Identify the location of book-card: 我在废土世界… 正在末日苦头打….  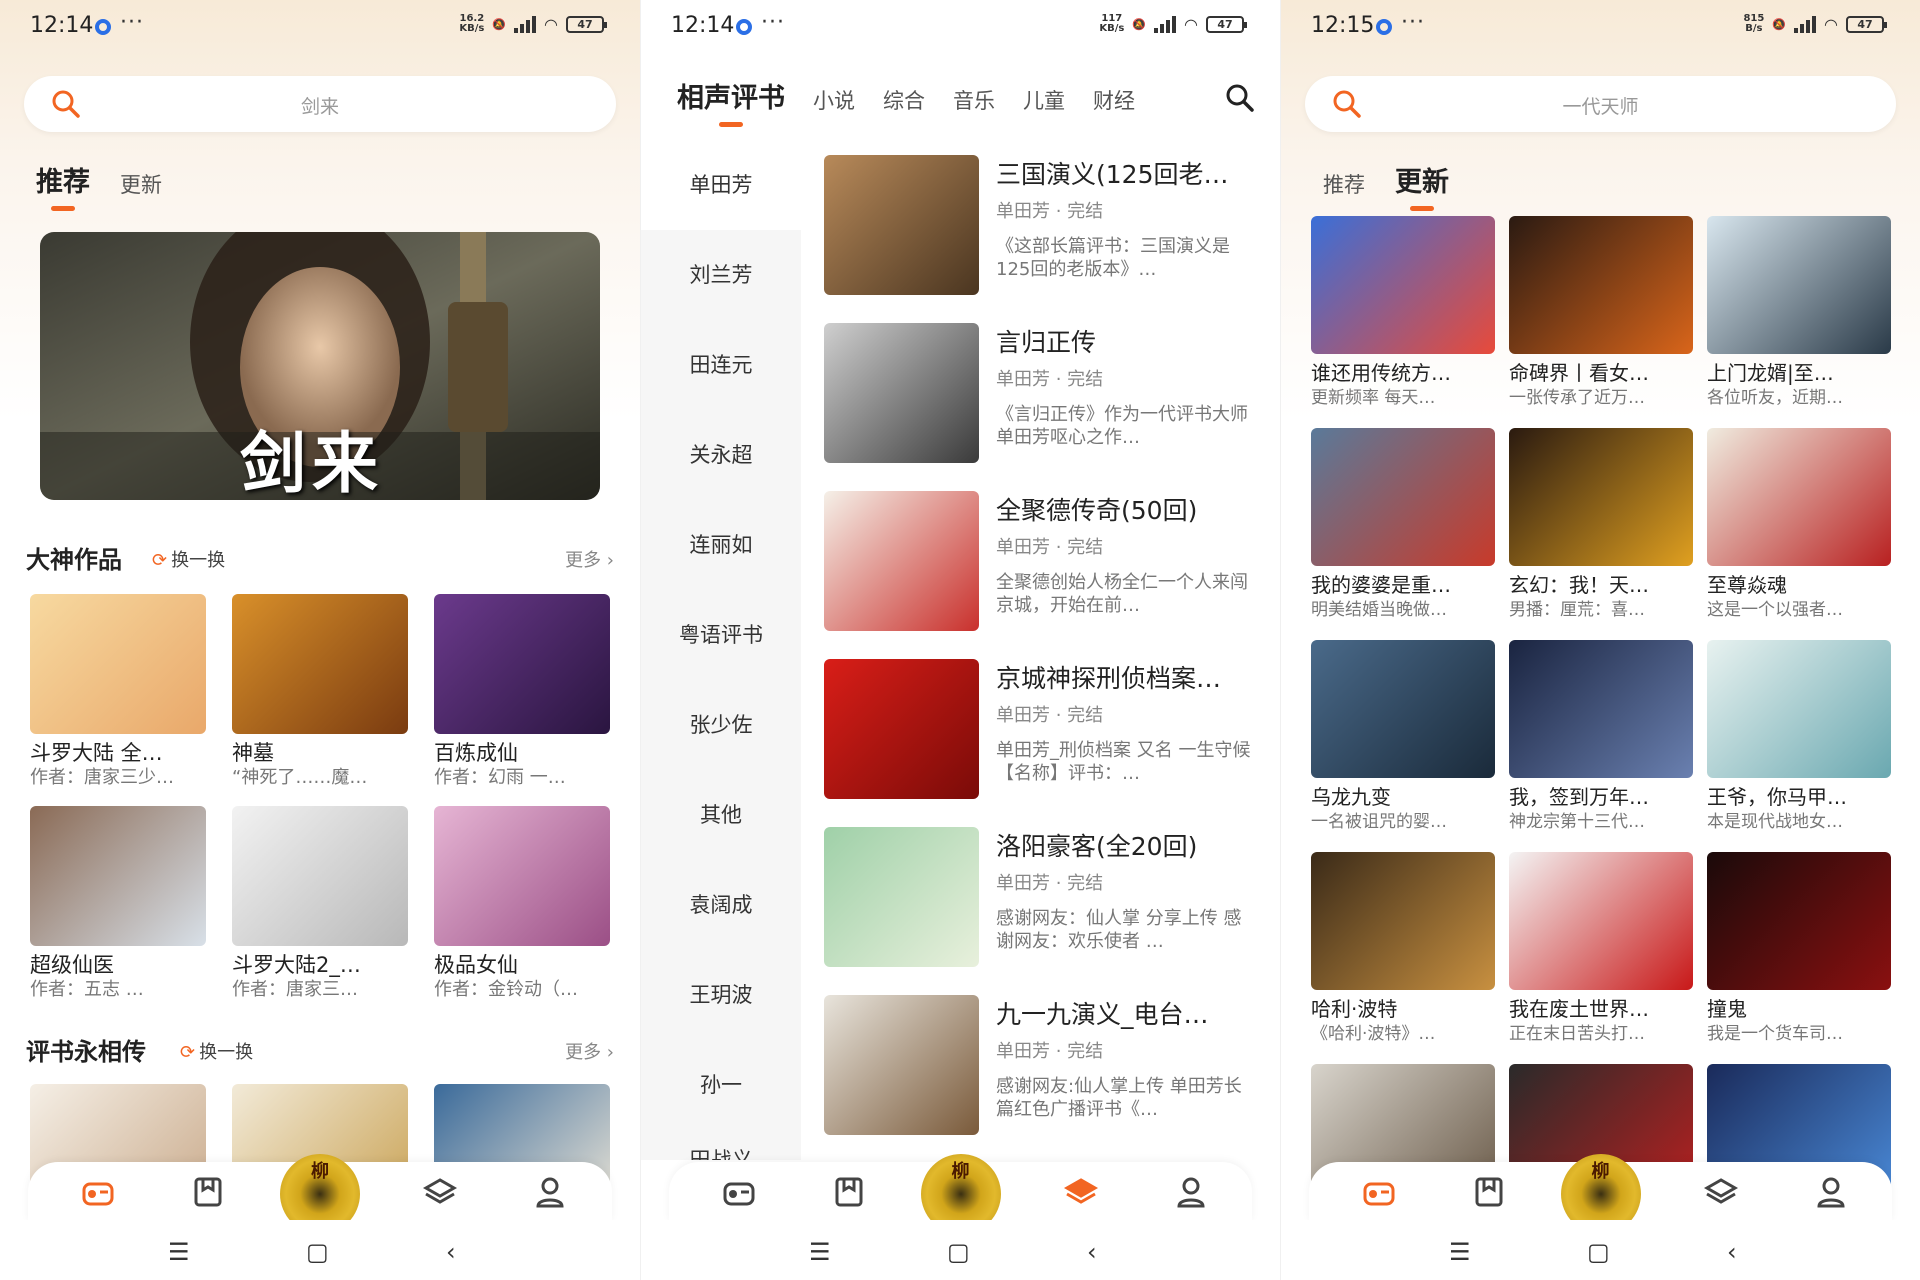
(1601, 949).